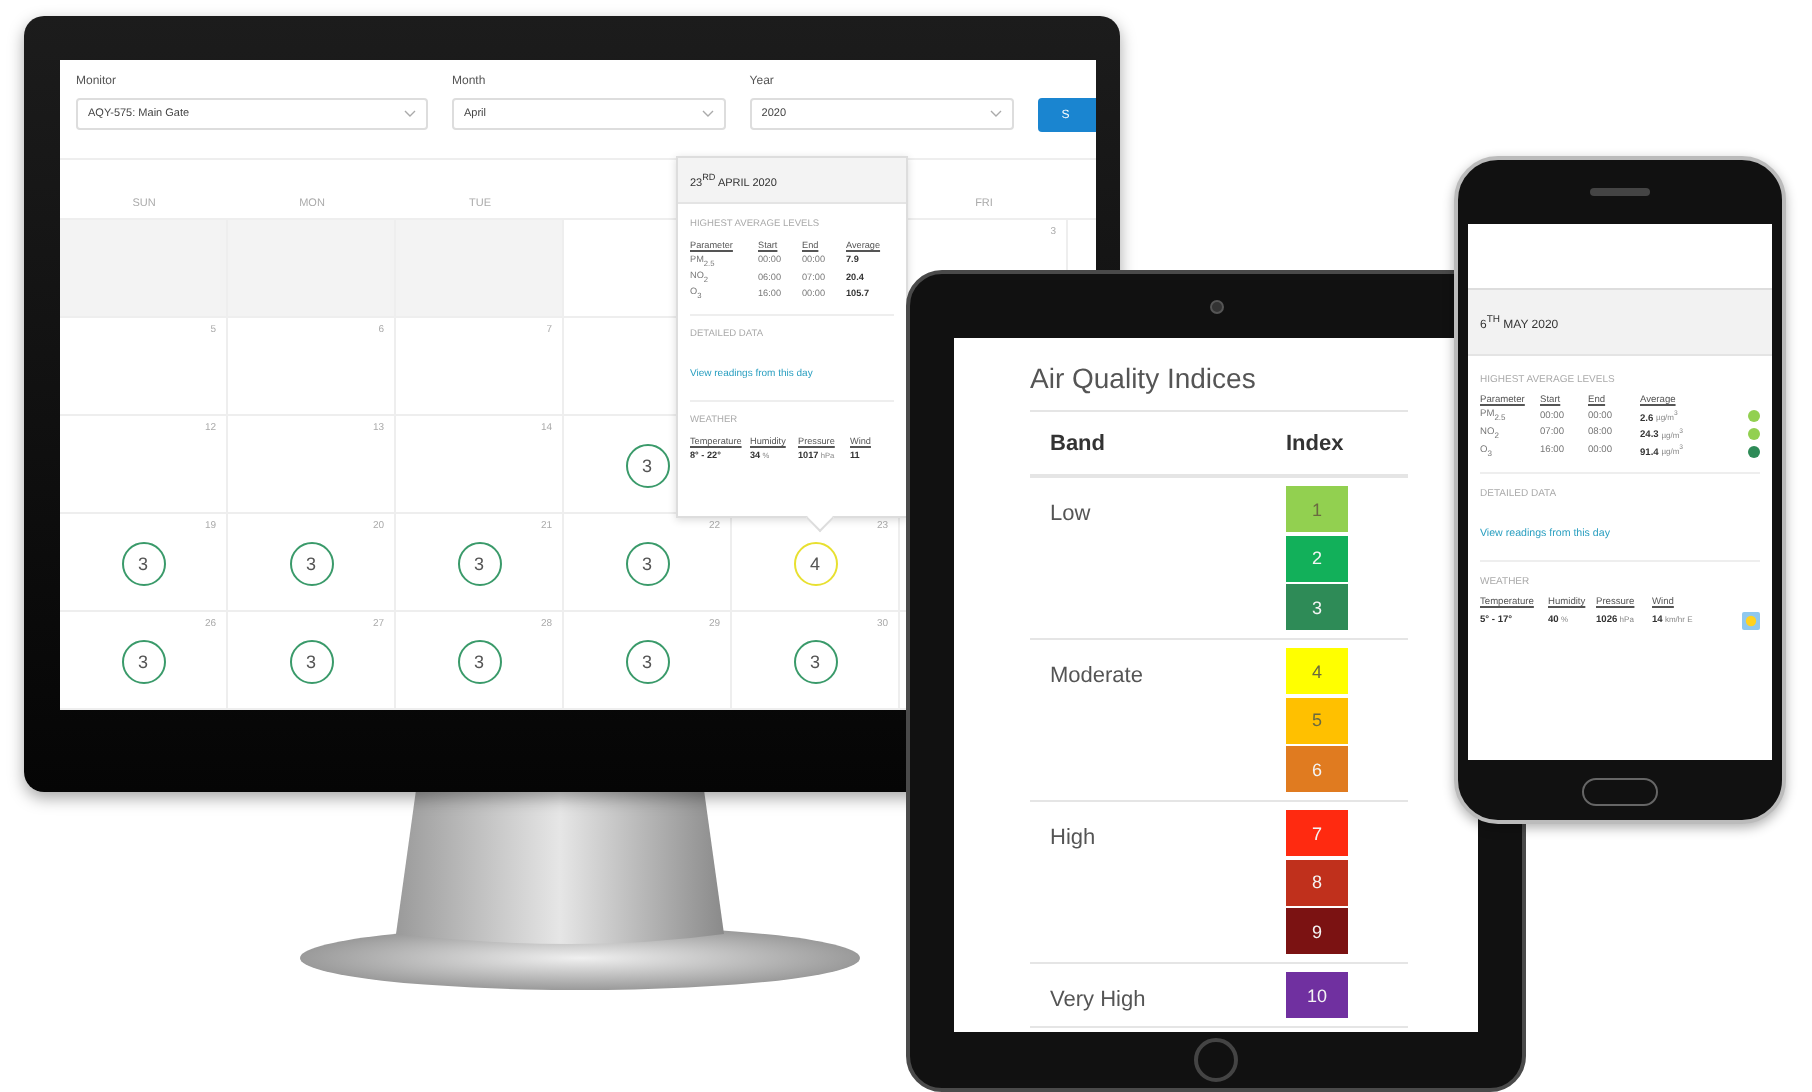  Describe the element at coordinates (1078, 443) in the screenshot. I see `column-header: Band` at that location.